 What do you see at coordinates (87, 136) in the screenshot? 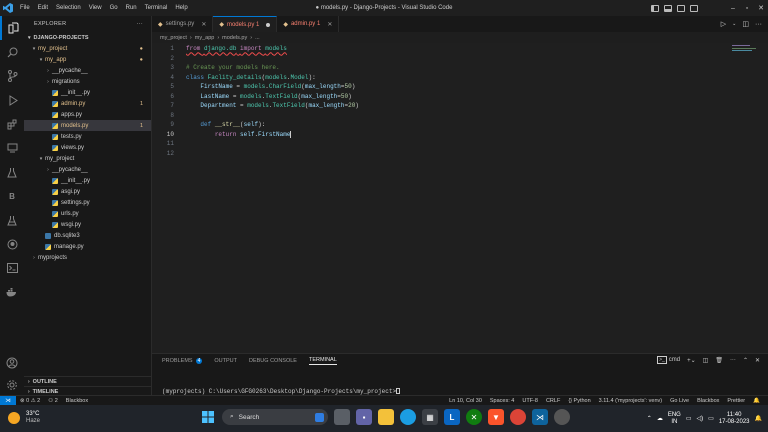
I see `tree-item: tests.py` at bounding box center [87, 136].